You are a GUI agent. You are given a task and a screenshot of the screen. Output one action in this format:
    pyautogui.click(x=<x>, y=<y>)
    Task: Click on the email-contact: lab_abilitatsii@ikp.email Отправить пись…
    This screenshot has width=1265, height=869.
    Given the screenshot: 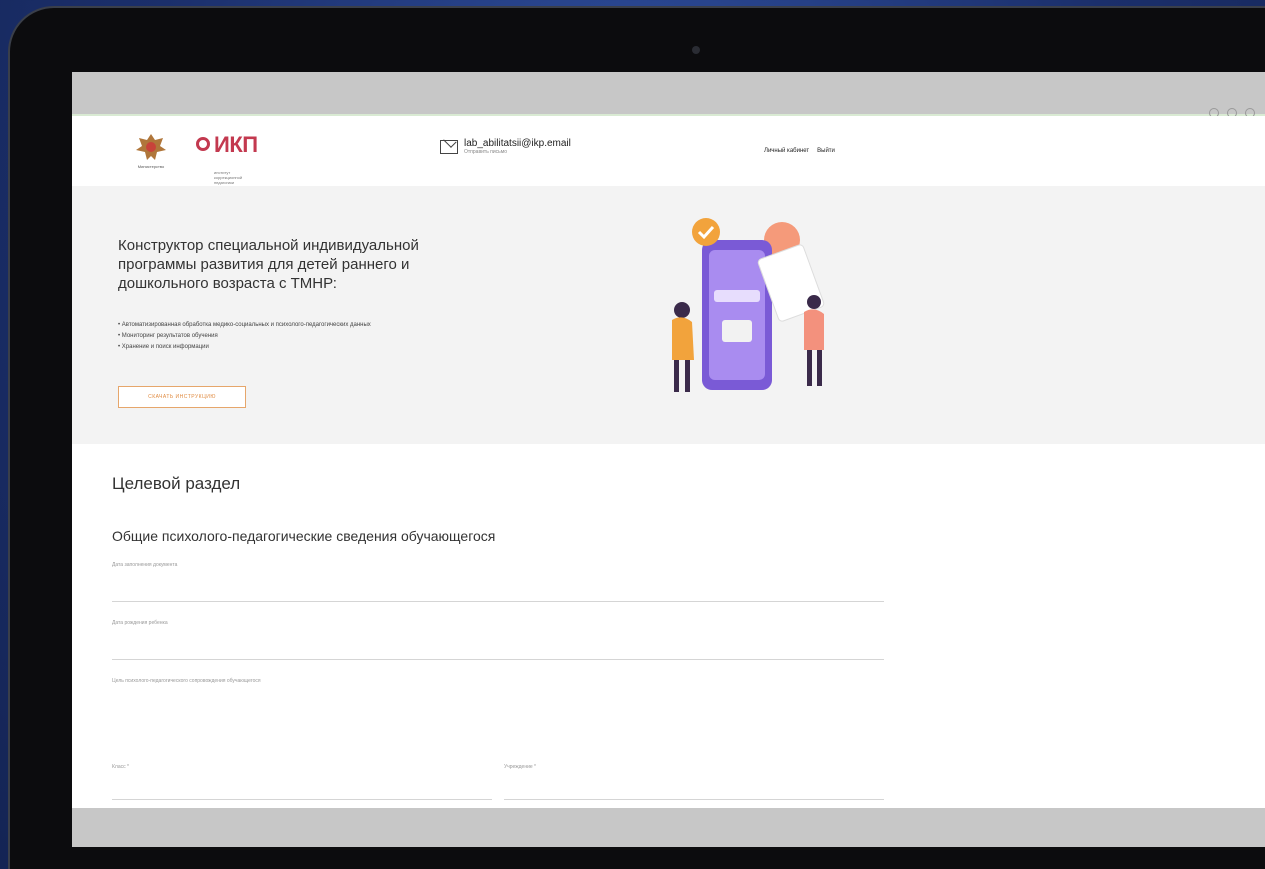 What is the action you would take?
    pyautogui.click(x=505, y=146)
    